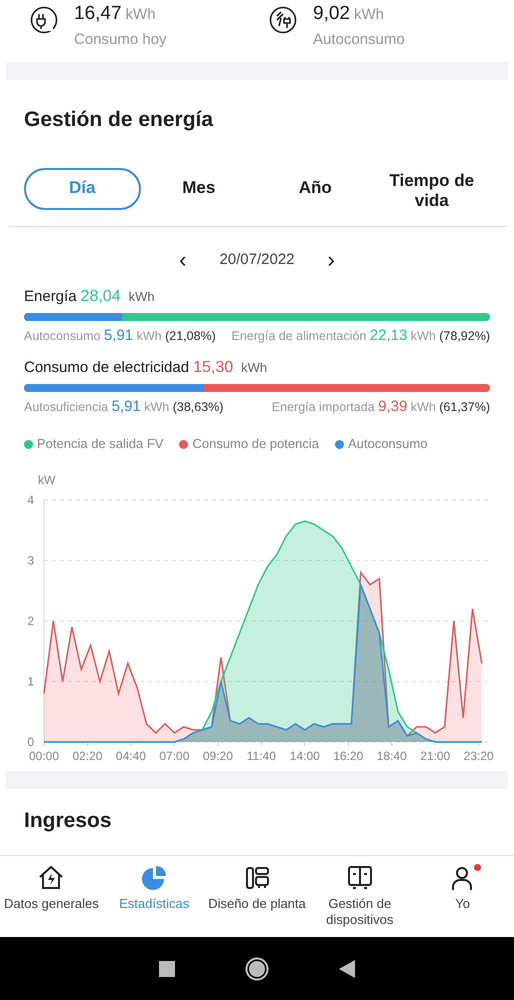 The image size is (514, 1000). Describe the element at coordinates (305, 755) in the screenshot. I see `x-tick-label: 14:00` at that location.